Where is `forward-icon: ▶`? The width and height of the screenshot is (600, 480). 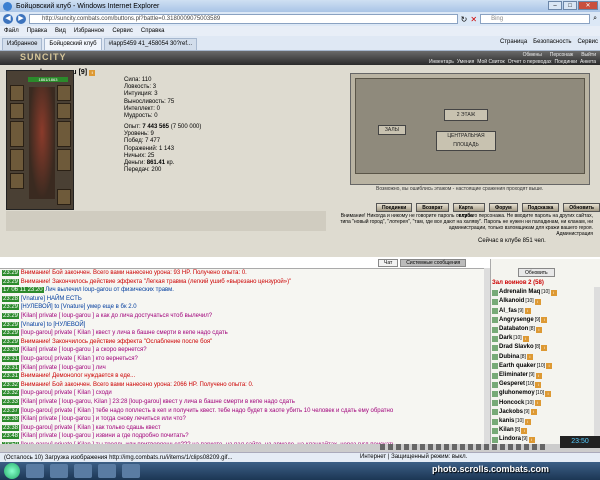
forward-icon: ▶ is located at coordinates (21, 19).